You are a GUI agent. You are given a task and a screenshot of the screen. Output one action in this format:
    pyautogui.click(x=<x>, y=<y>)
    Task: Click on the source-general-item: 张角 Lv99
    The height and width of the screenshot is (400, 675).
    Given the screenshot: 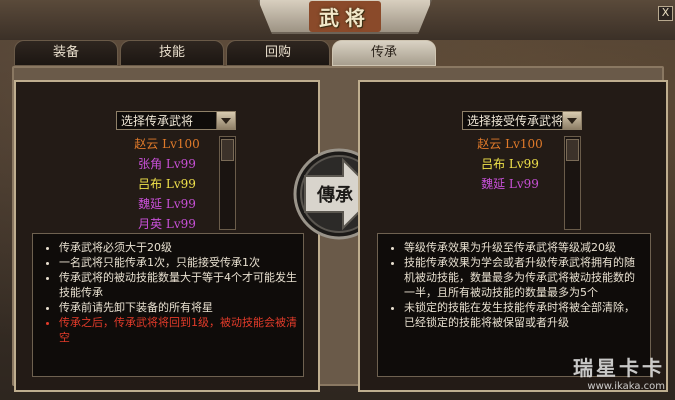 What is the action you would take?
    pyautogui.click(x=167, y=164)
    